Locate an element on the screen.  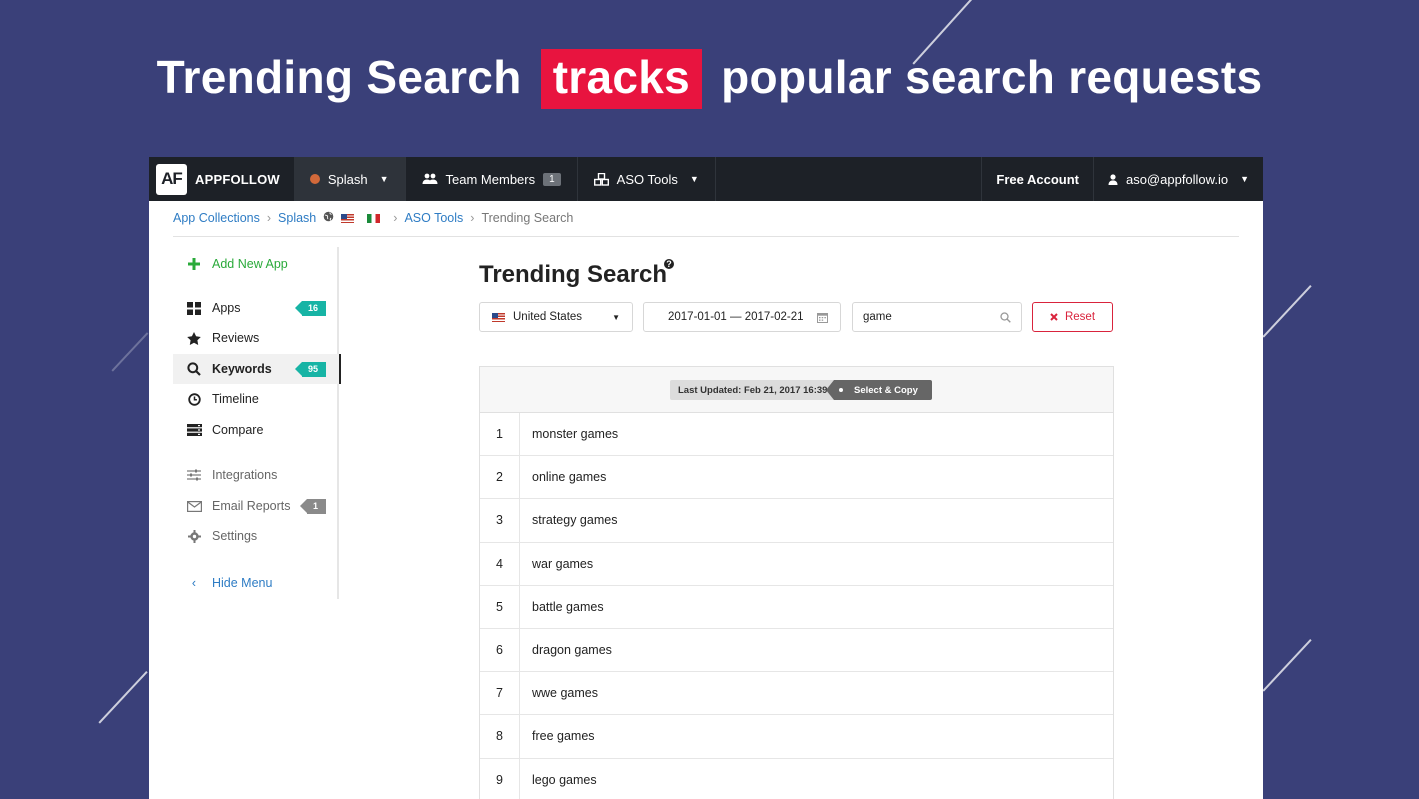
chevron-left-icon: ‹ is located at coordinates (194, 583).